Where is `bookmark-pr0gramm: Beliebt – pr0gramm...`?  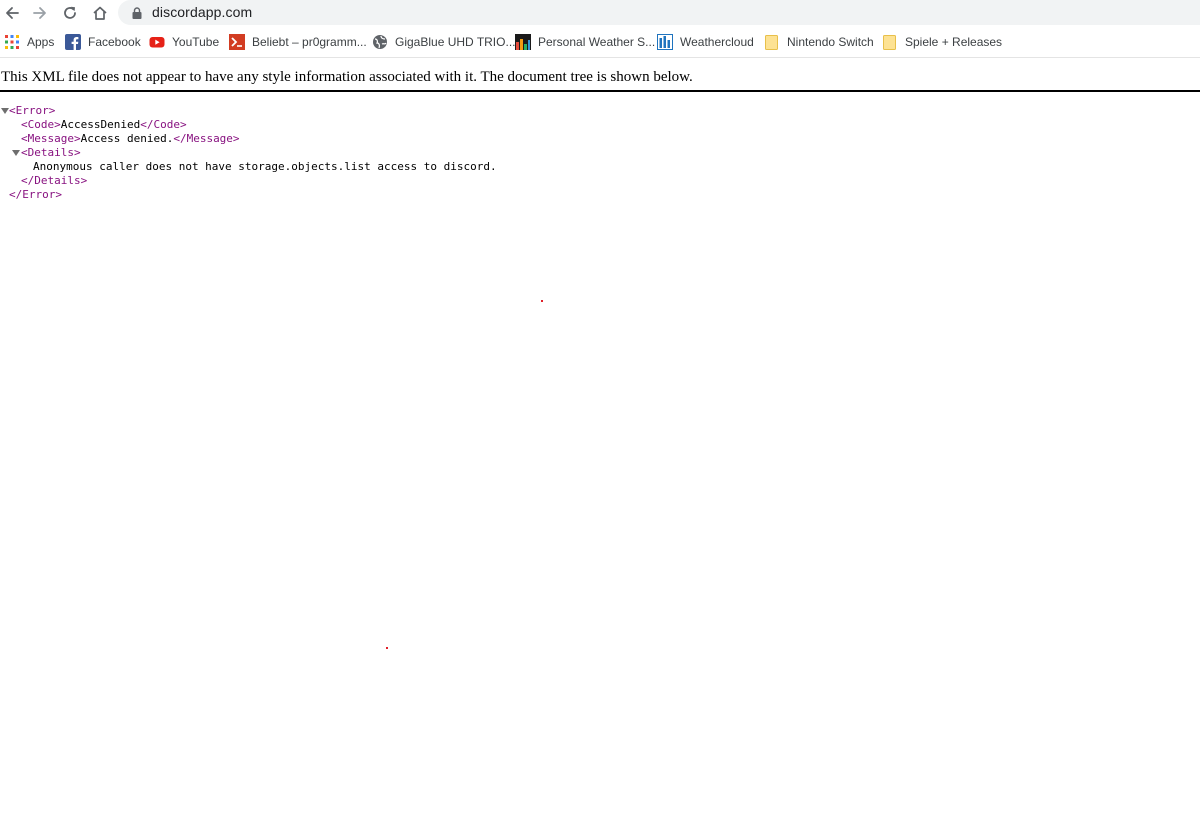 bookmark-pr0gramm: Beliebt – pr0gramm... is located at coordinates (298, 42).